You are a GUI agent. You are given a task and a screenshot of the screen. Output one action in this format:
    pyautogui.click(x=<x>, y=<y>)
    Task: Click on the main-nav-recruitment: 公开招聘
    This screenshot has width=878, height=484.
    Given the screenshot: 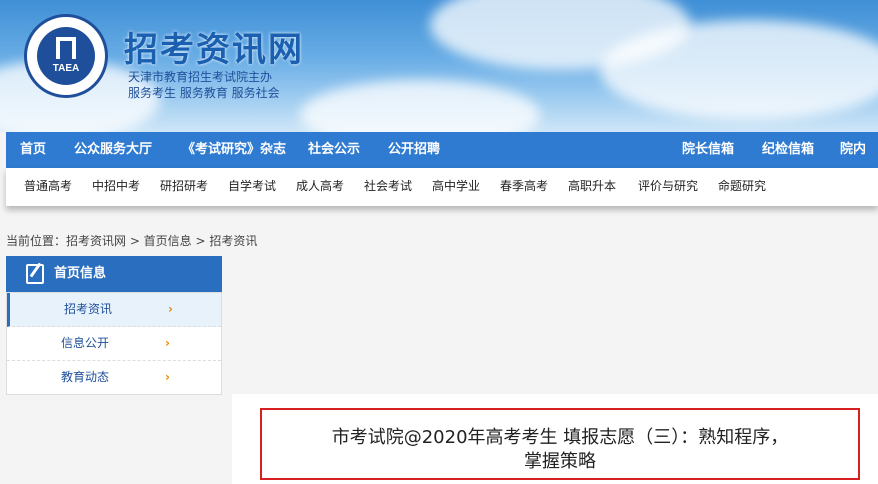 What is the action you would take?
    pyautogui.click(x=414, y=150)
    